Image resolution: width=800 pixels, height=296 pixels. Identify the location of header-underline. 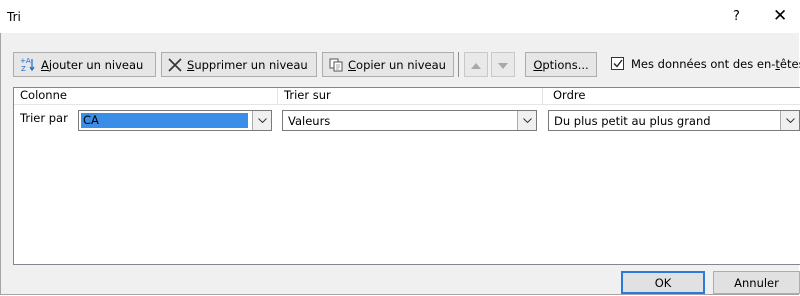
(407, 104).